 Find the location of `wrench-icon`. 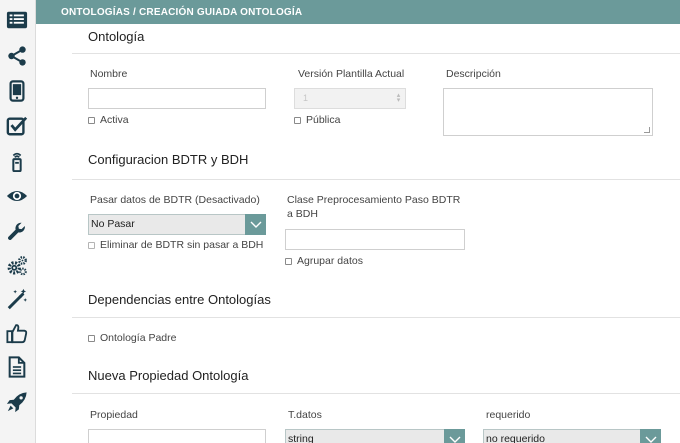

wrench-icon is located at coordinates (17, 231).